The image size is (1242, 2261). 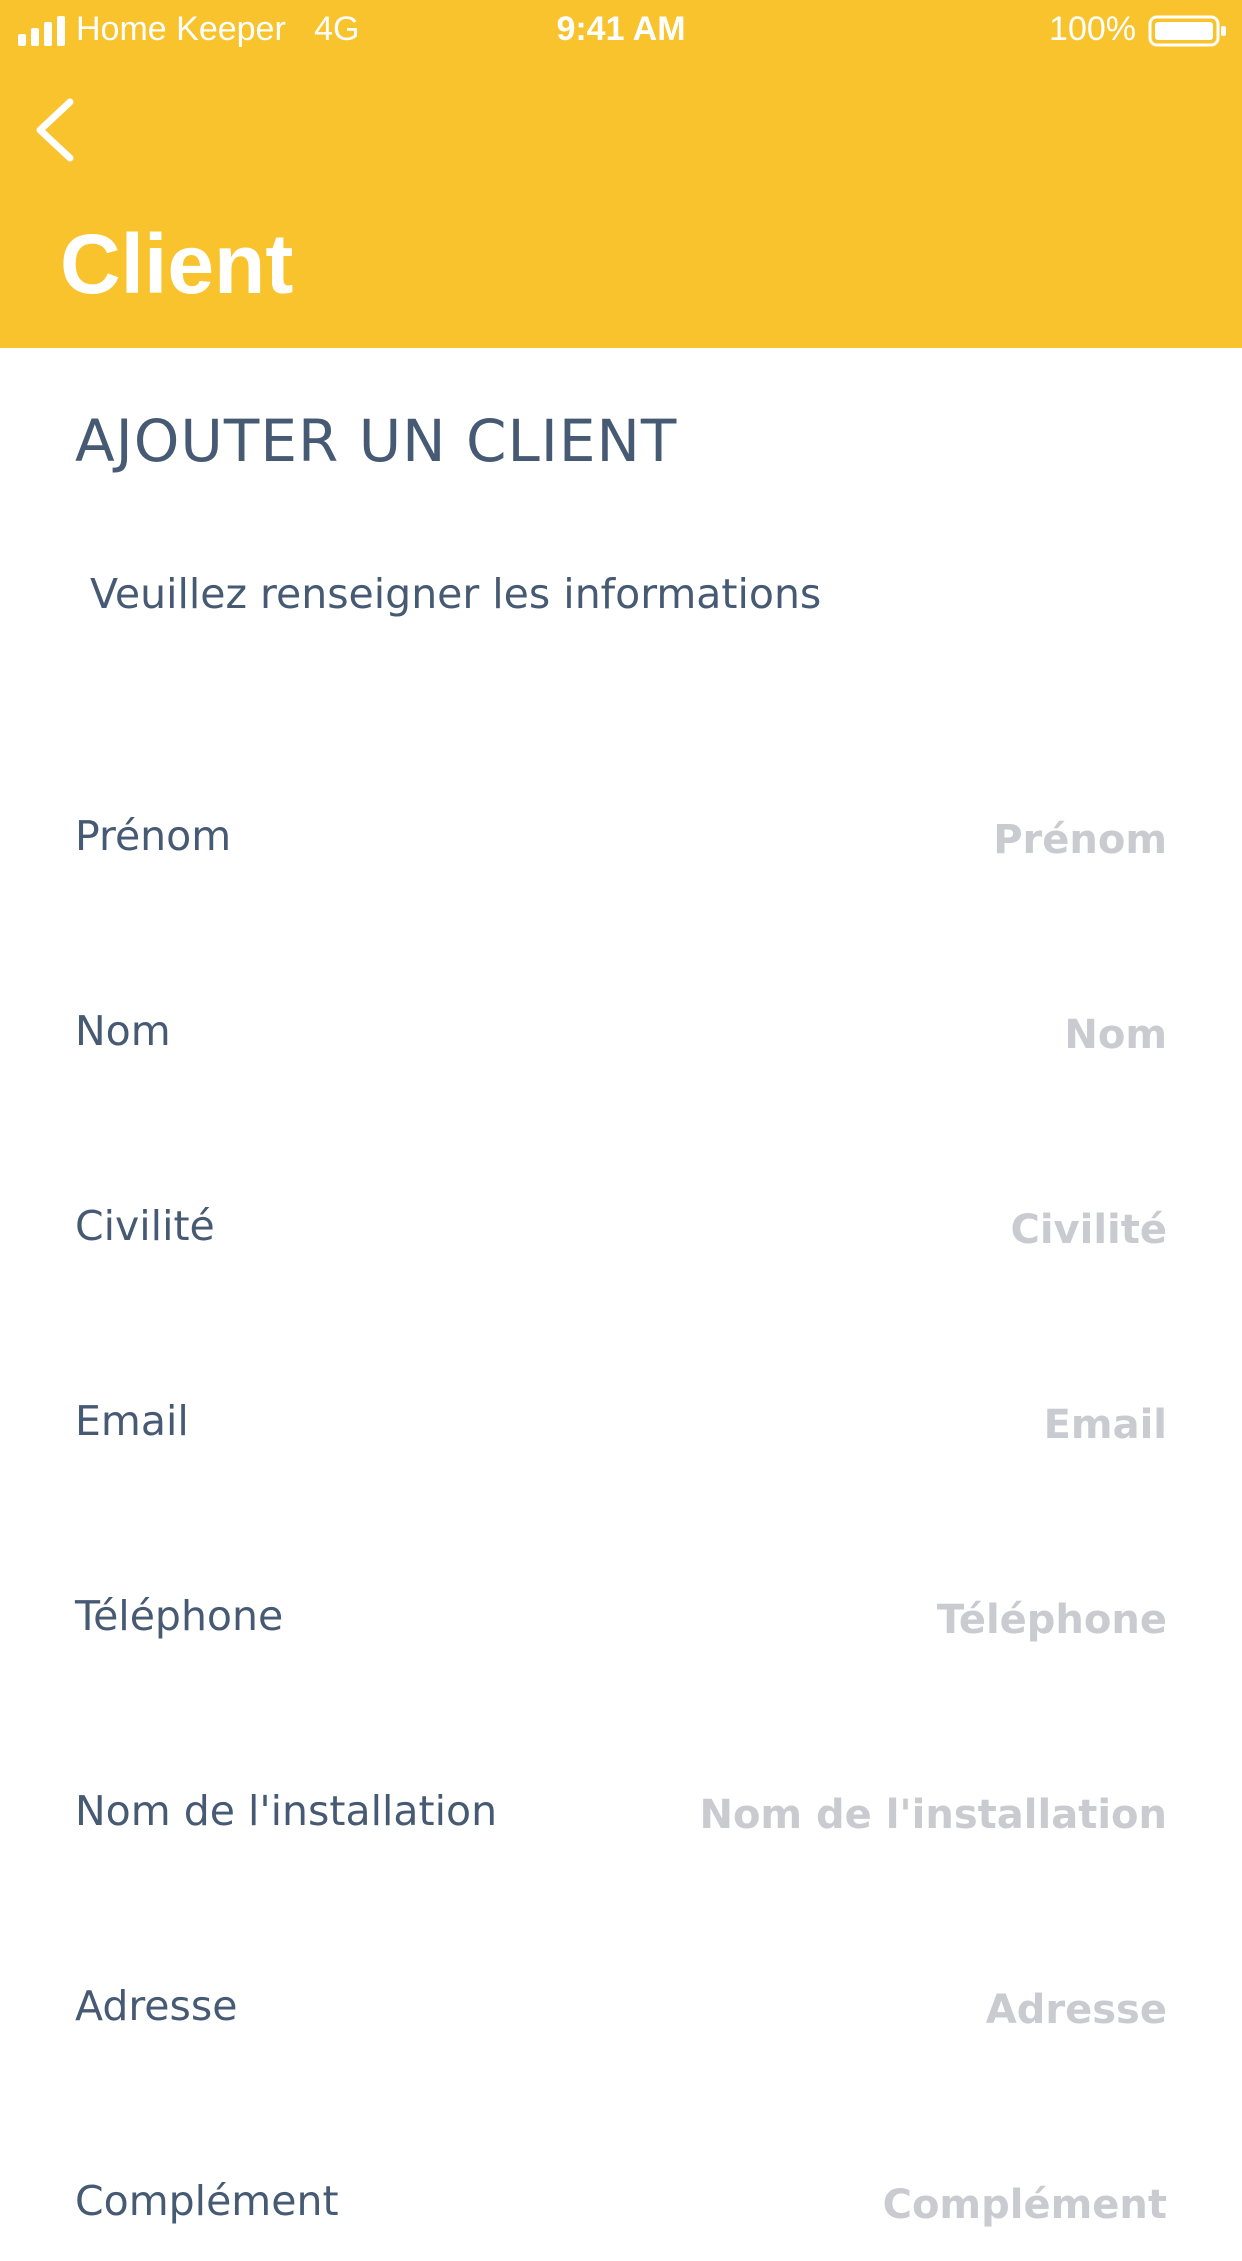 I want to click on telephone-input, so click(x=887, y=1620).